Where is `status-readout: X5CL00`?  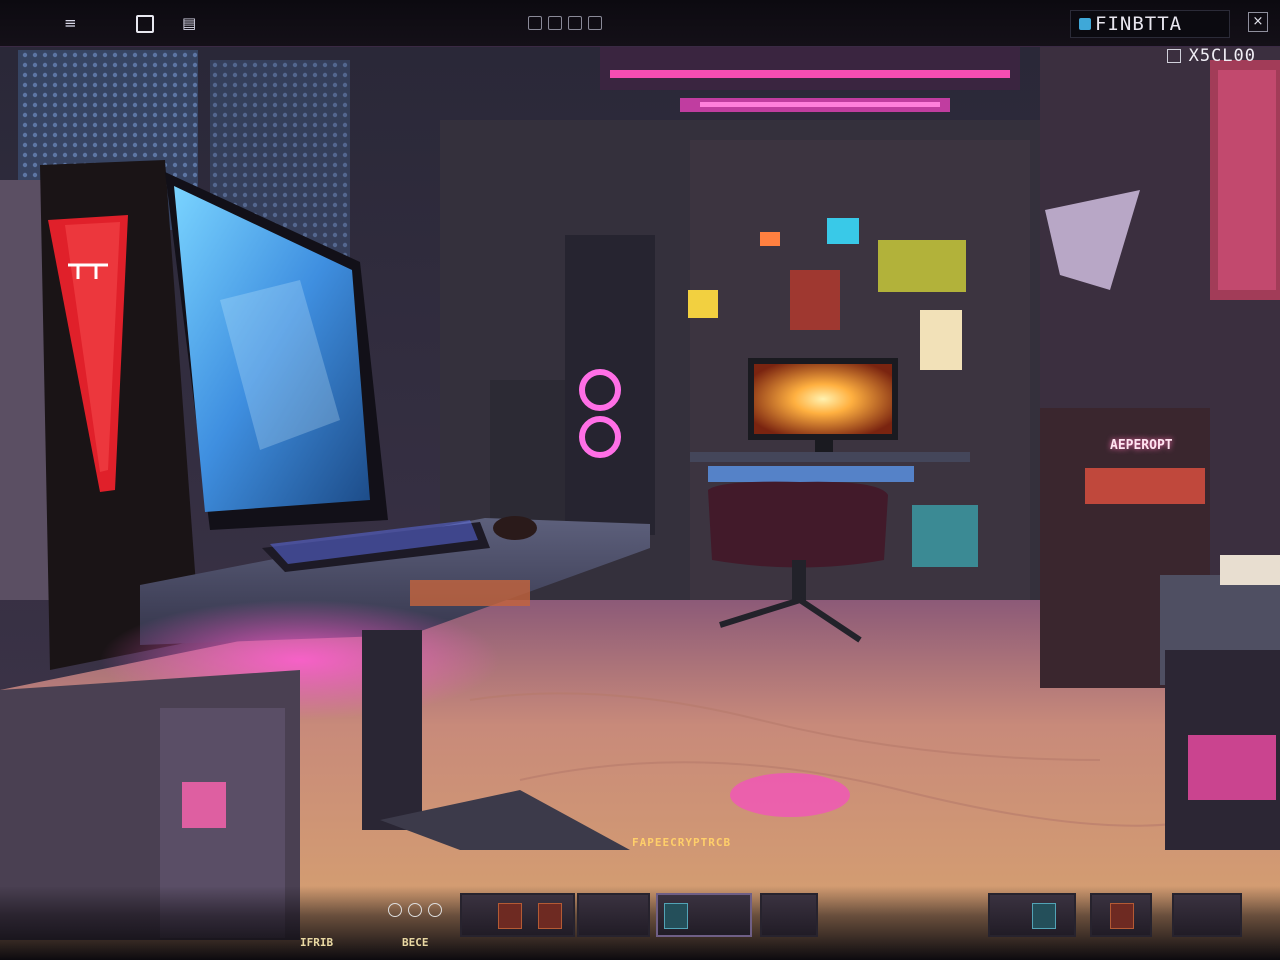
status-readout: X5CL00 is located at coordinates (1211, 56).